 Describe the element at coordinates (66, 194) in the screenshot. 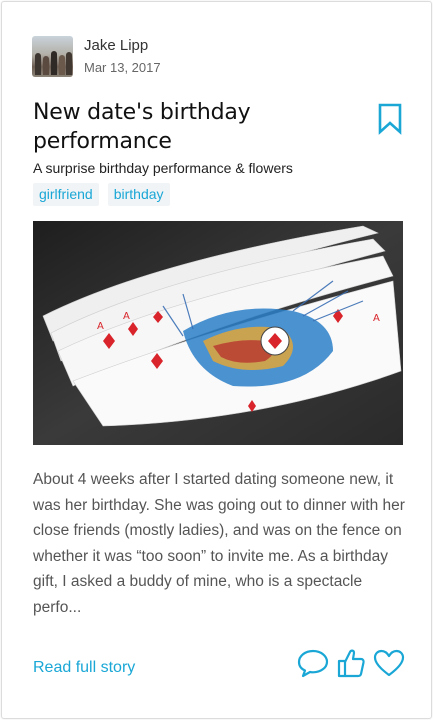

I see `tag-girlfriend: girlfriend` at that location.